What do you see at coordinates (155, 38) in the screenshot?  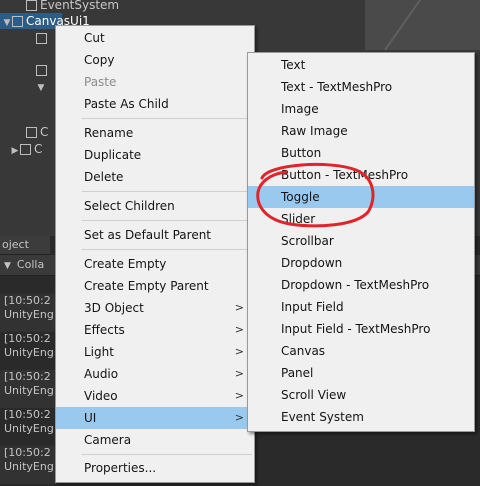 I see `menu-item-cut: Cut` at bounding box center [155, 38].